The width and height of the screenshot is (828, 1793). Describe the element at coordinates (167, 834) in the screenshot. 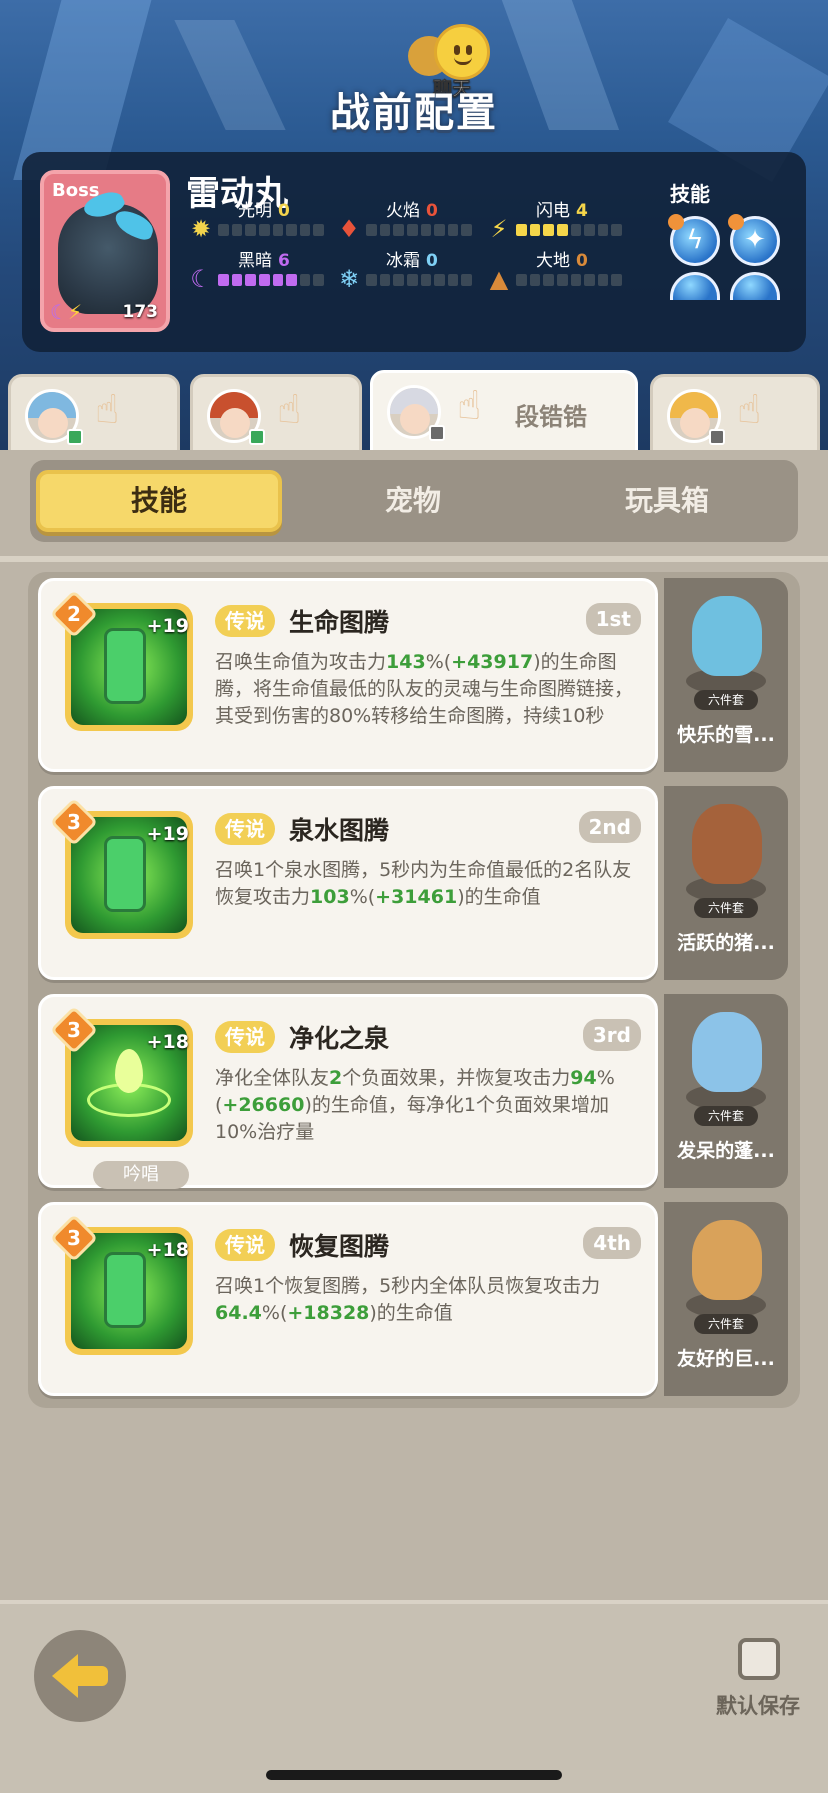

I see `skill-plus-level: +19` at that location.